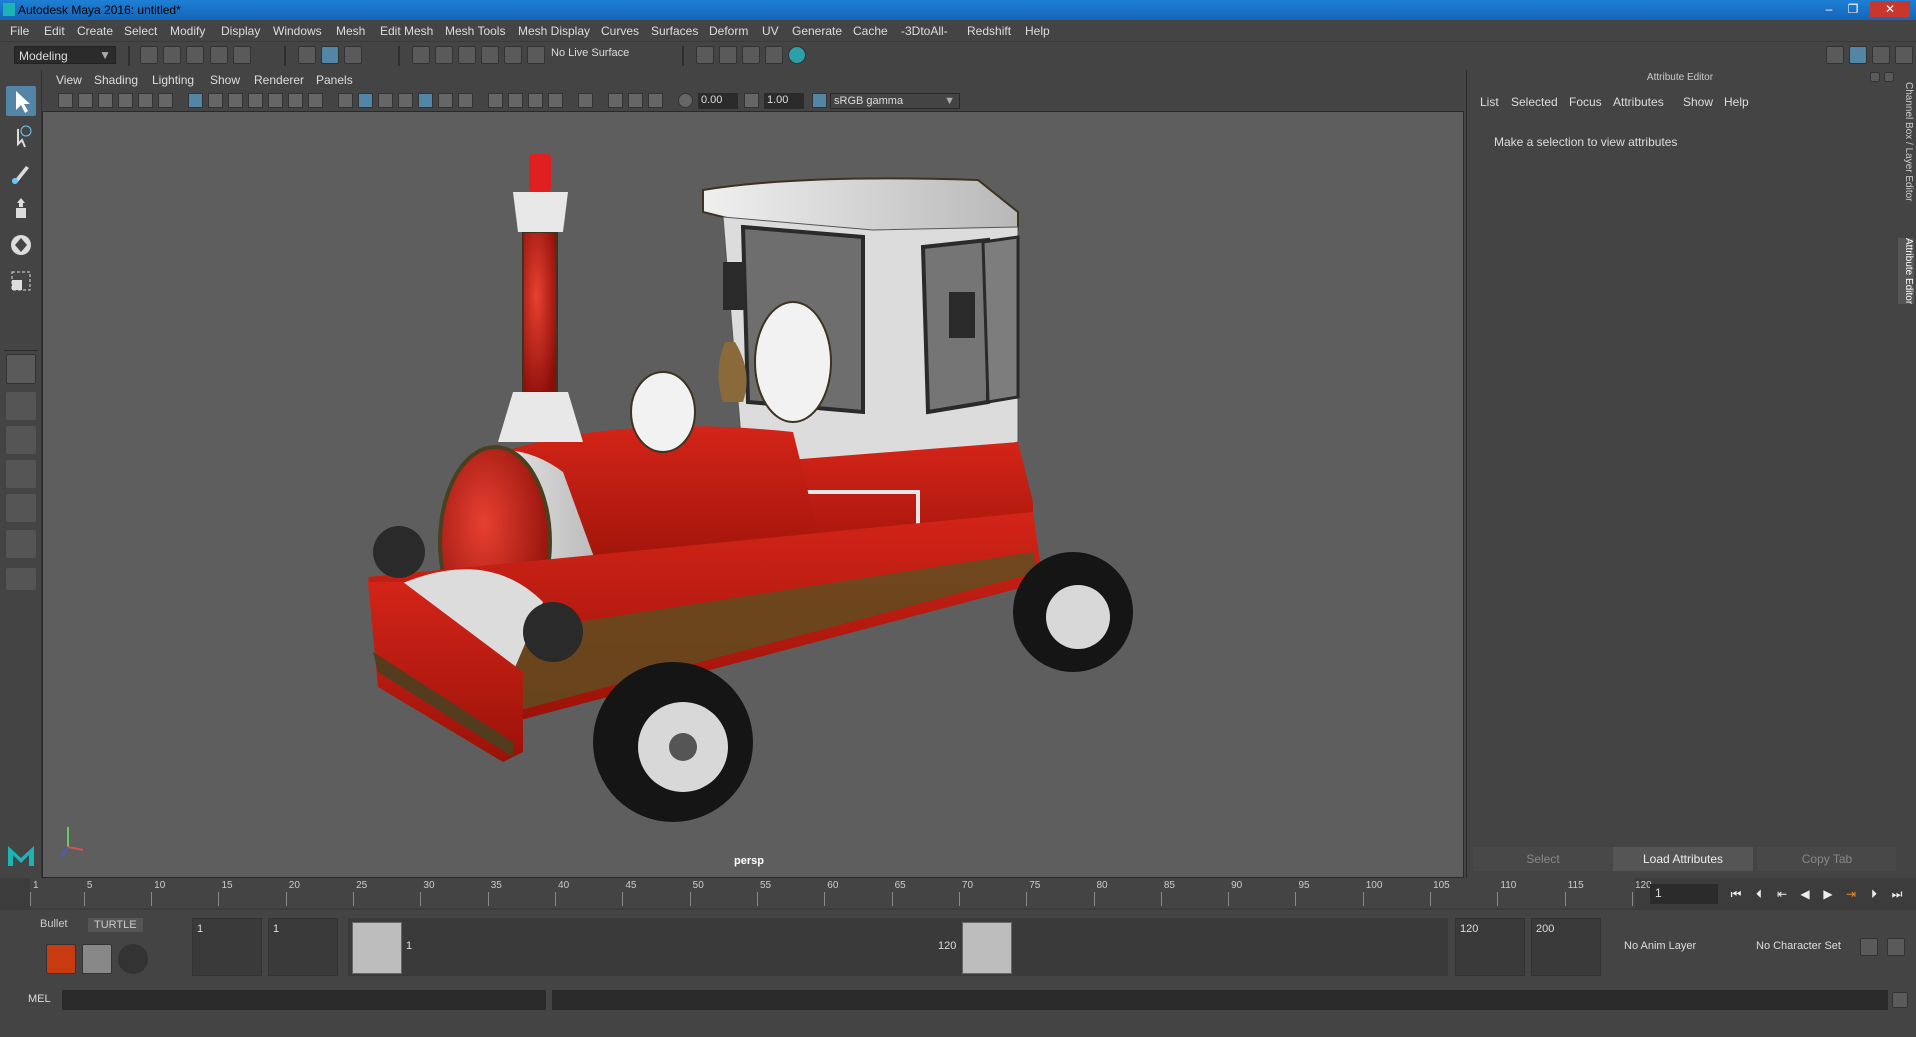 Image resolution: width=1916 pixels, height=1037 pixels. What do you see at coordinates (1858, 55) in the screenshot?
I see `attribute-editor-toggle-icon` at bounding box center [1858, 55].